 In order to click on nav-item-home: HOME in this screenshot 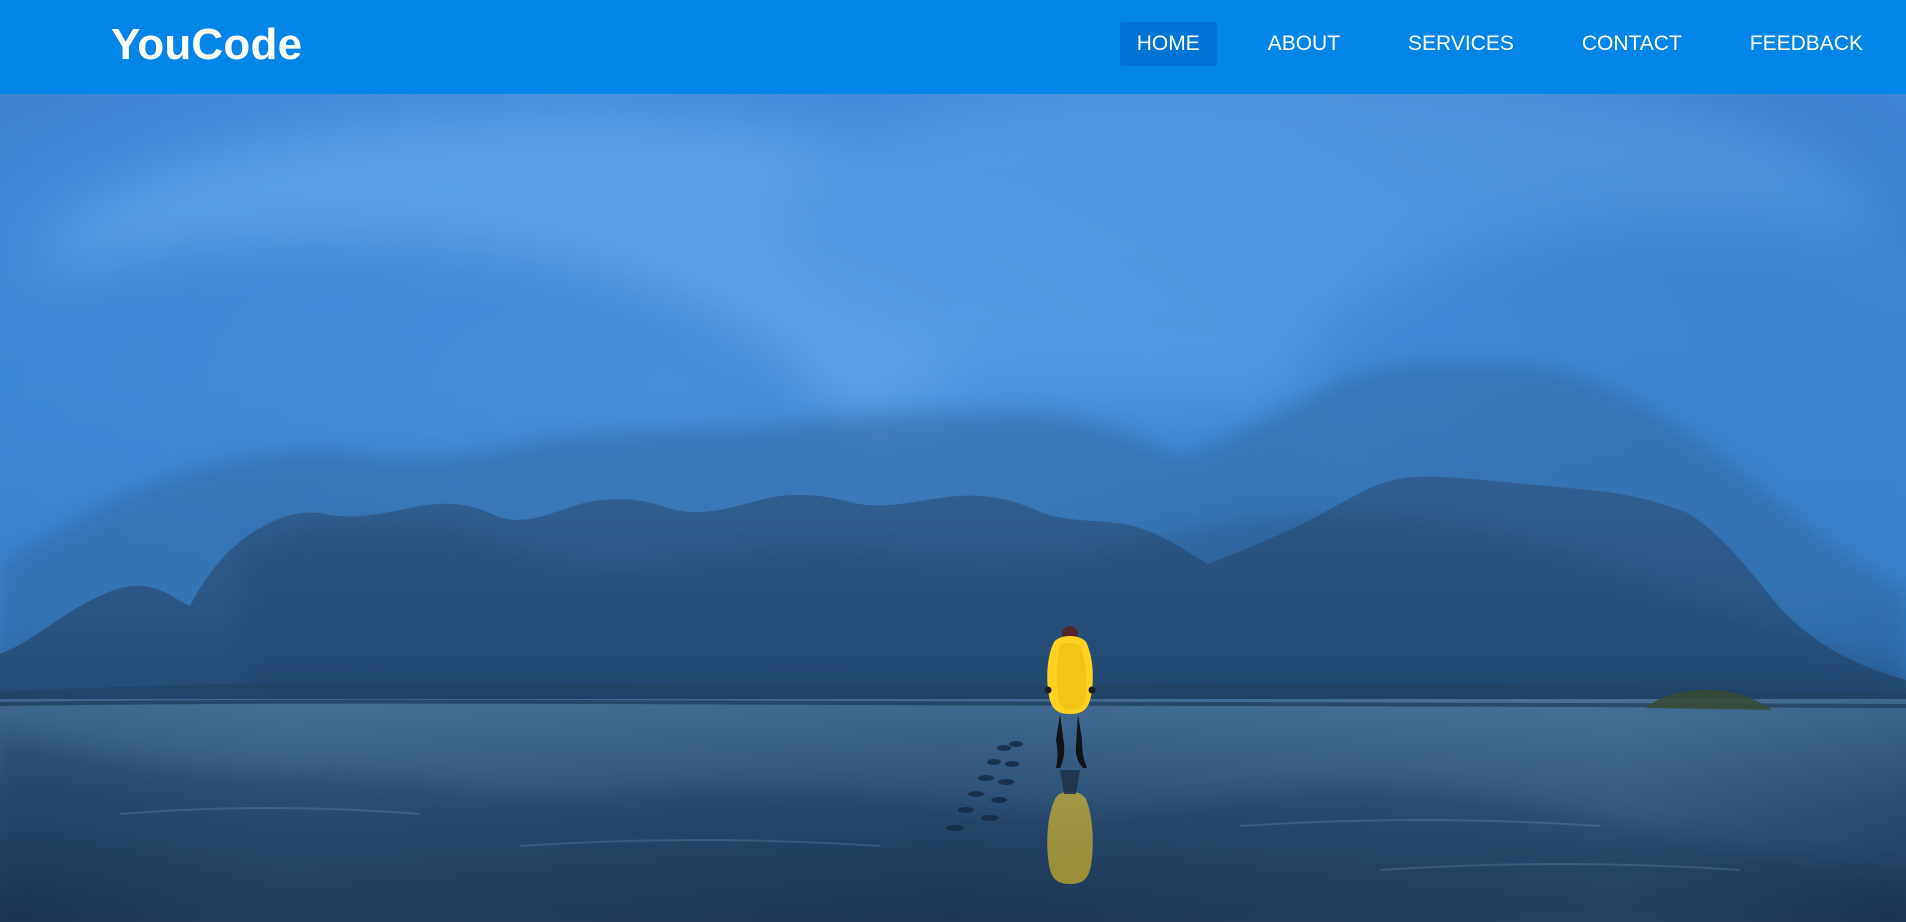, I will do `click(1168, 44)`.